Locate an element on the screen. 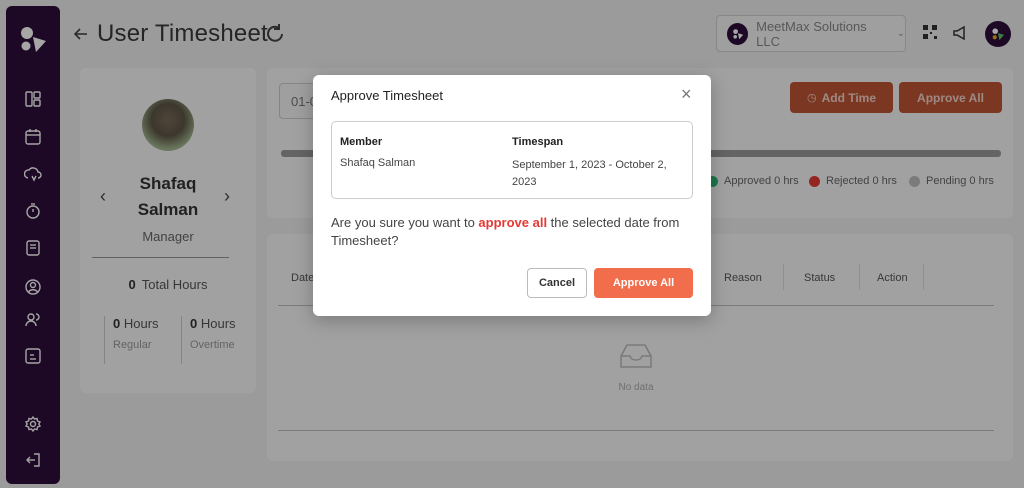  confirm-highlight: approve all is located at coordinates (513, 222).